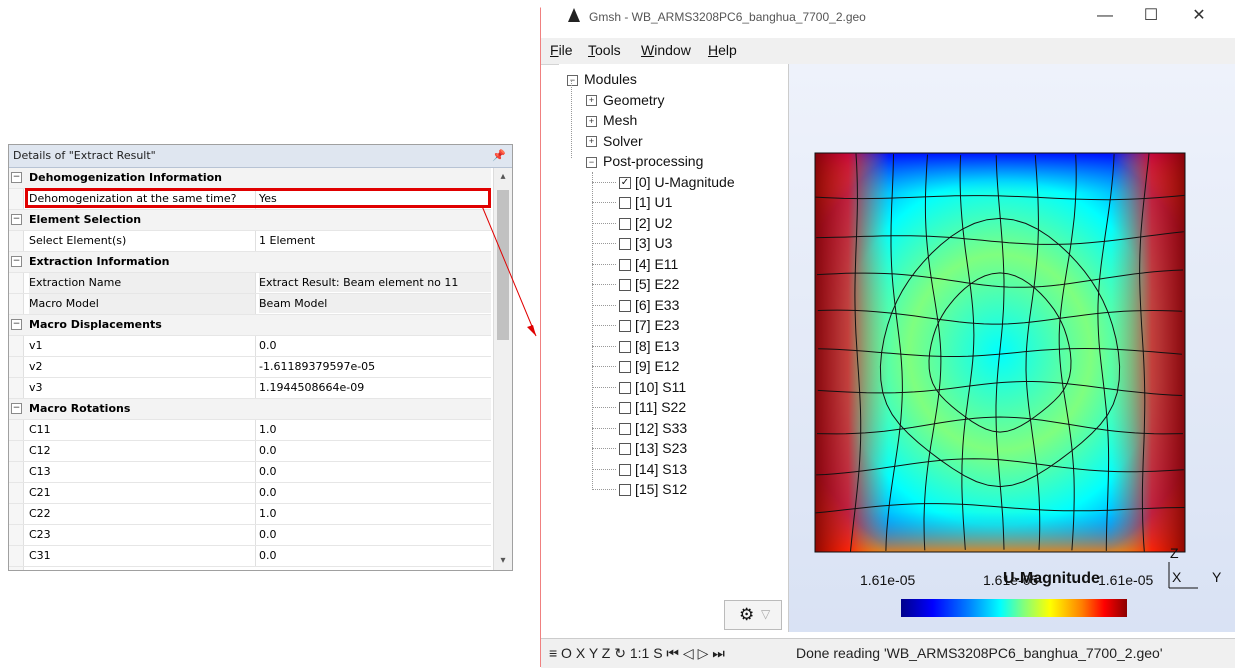 This screenshot has width=1235, height=668. What do you see at coordinates (250, 262) in the screenshot?
I see `category-row: − Extraction Information` at bounding box center [250, 262].